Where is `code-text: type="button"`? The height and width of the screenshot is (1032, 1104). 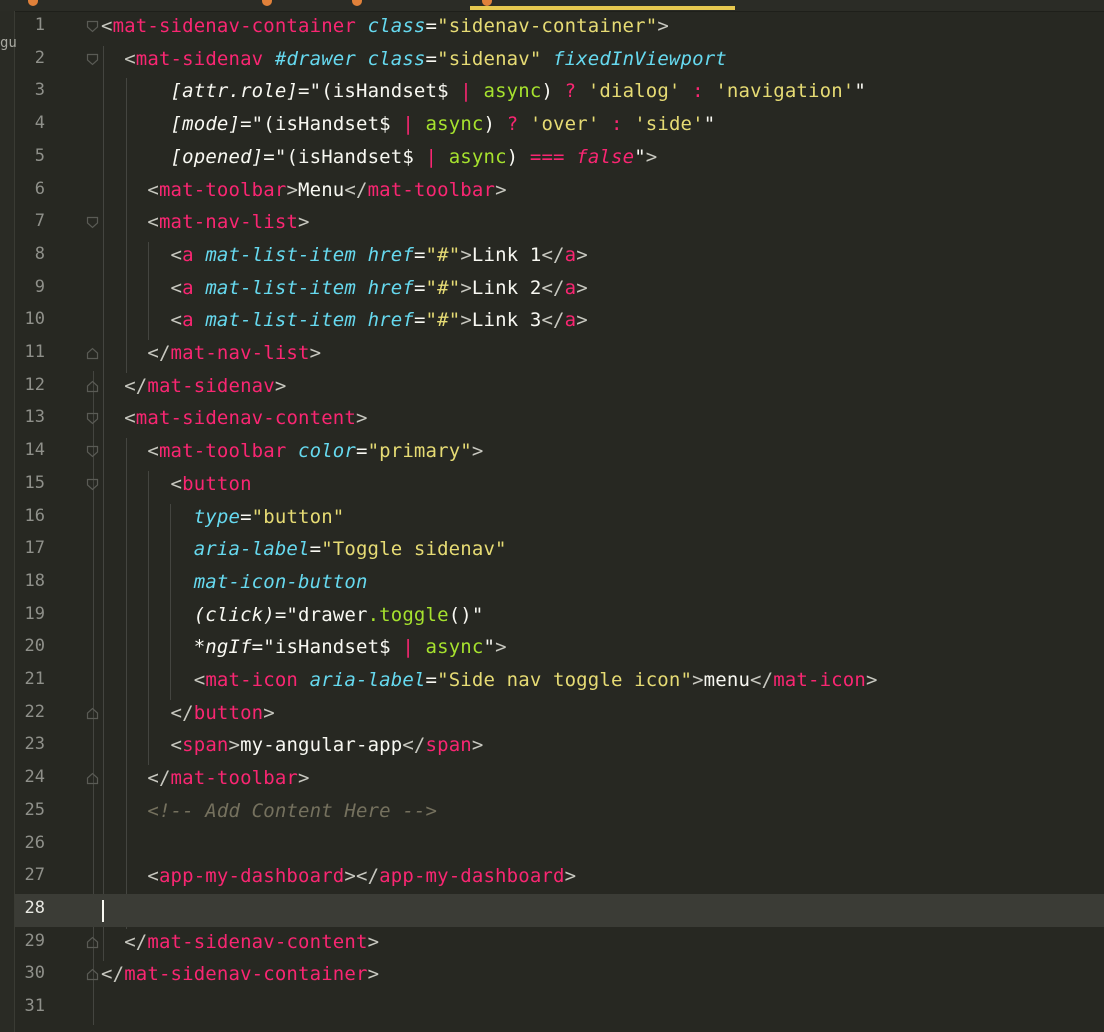 code-text: type="button" is located at coordinates (269, 516).